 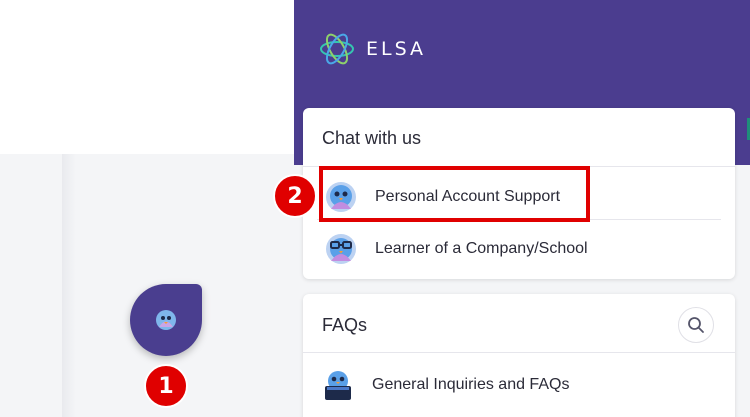 I want to click on general-inquiries-option: General Inquiries and FAQs, so click(x=520, y=385).